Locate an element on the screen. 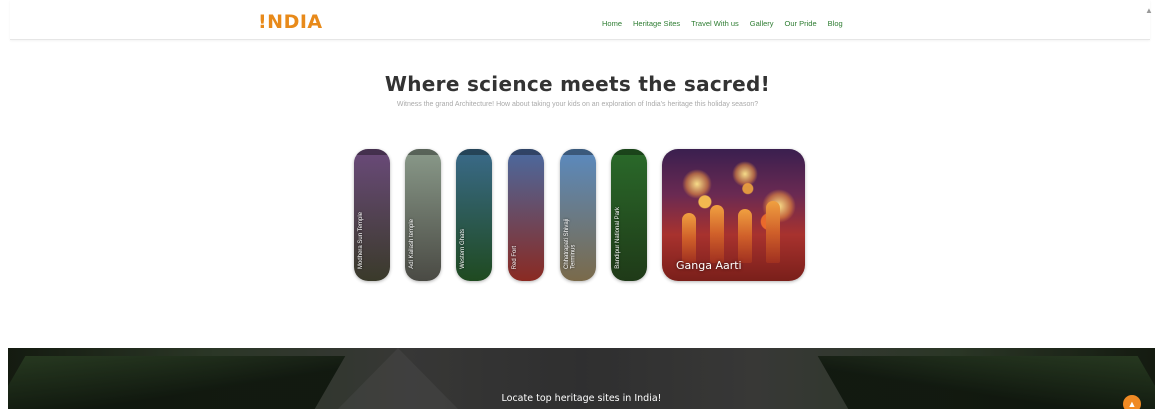 The height and width of the screenshot is (409, 1155). nav-gallery: Gallery is located at coordinates (762, 23).